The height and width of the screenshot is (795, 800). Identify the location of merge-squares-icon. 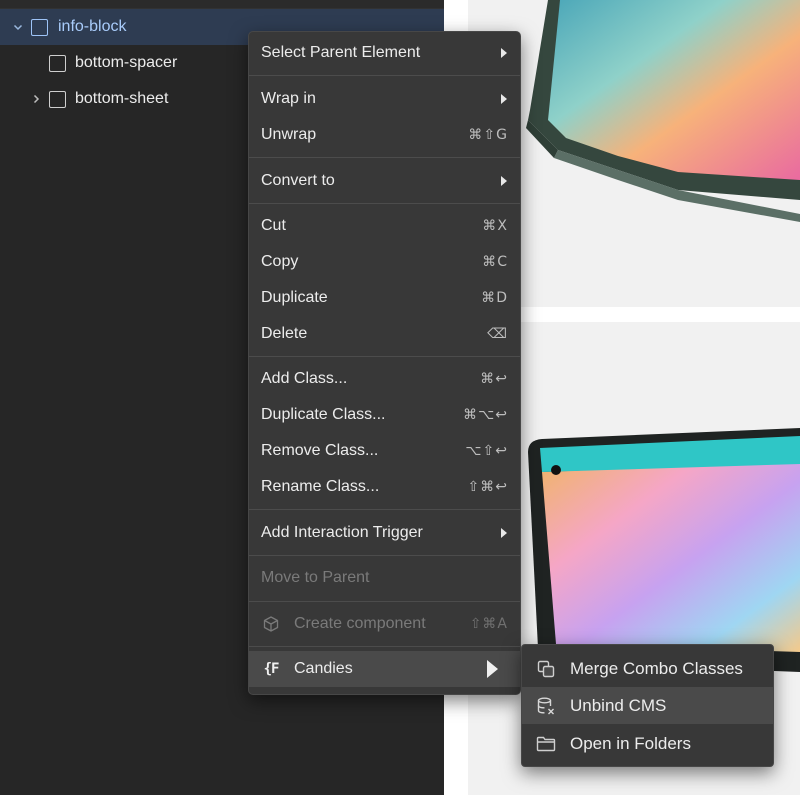
(546, 669).